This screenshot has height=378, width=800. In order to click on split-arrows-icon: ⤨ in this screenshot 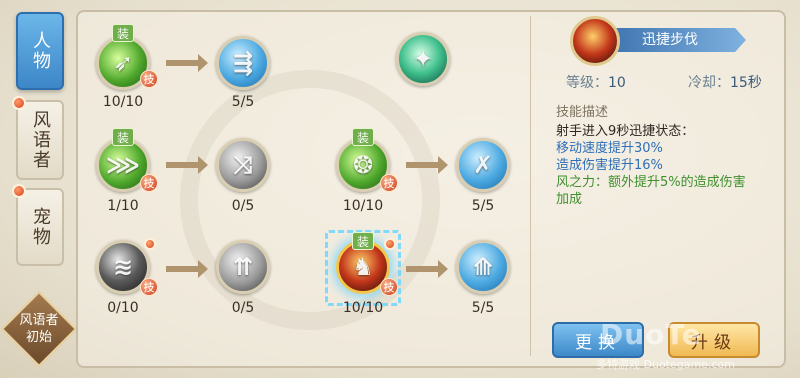, I will do `click(243, 165)`.